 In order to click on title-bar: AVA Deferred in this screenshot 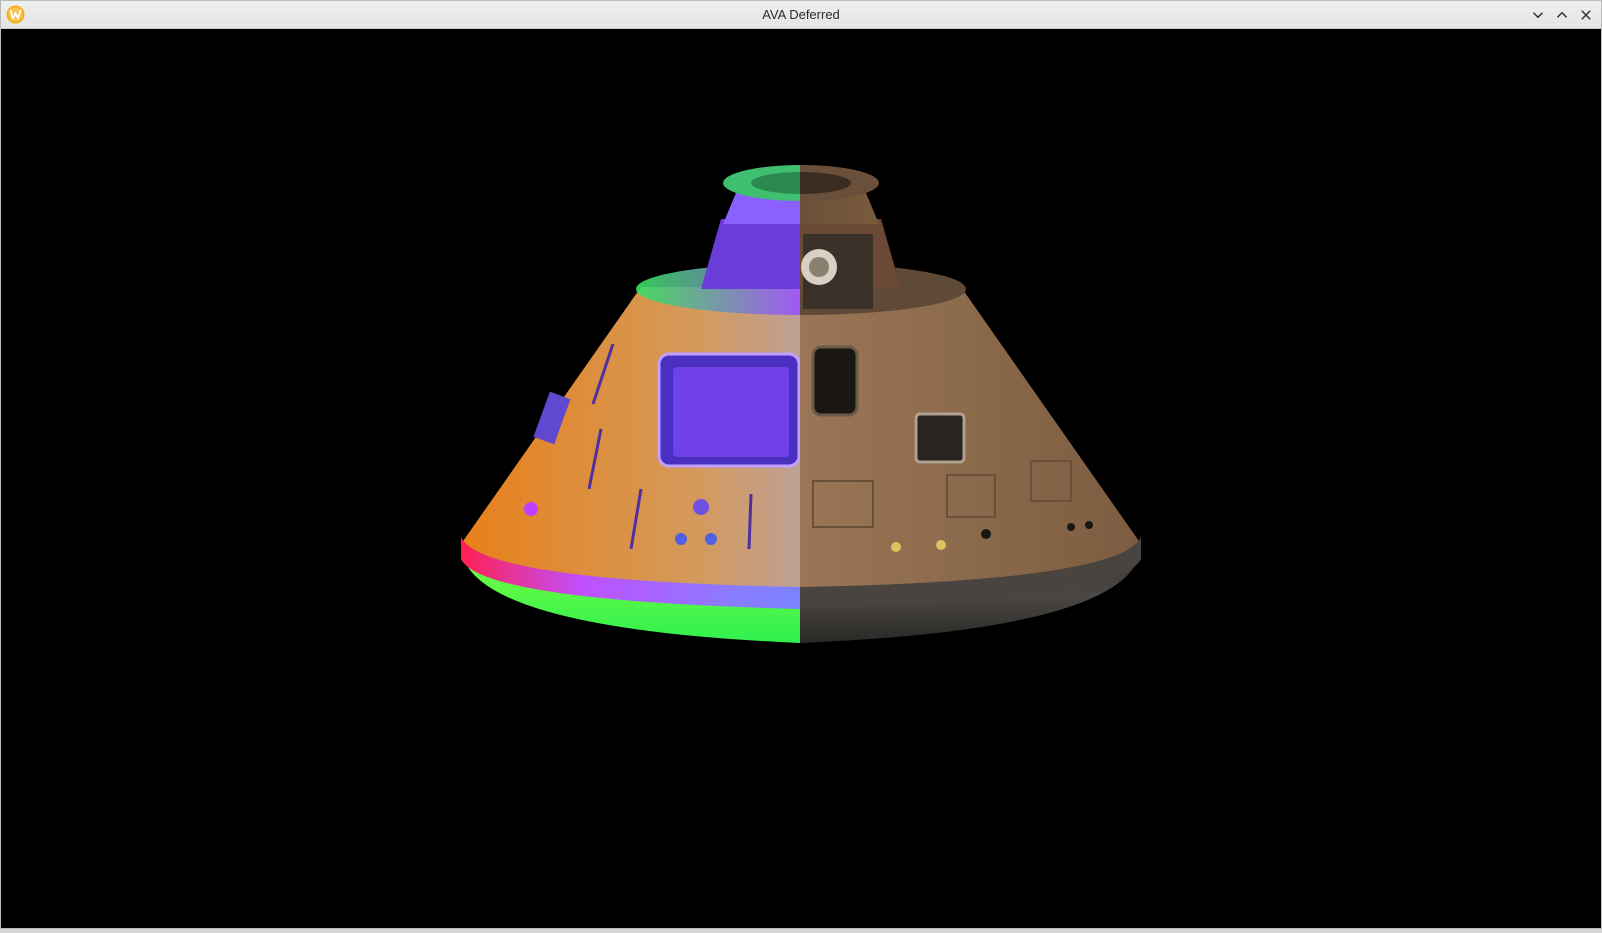, I will do `click(801, 15)`.